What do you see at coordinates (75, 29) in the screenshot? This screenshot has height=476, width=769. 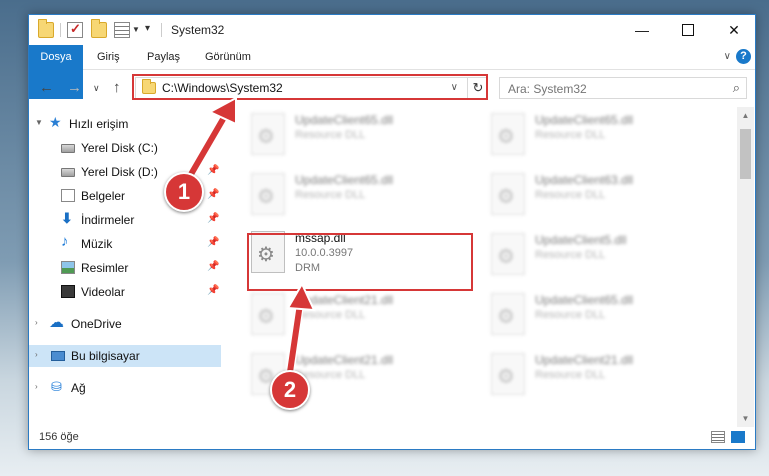 I see `properties-check-icon` at bounding box center [75, 29].